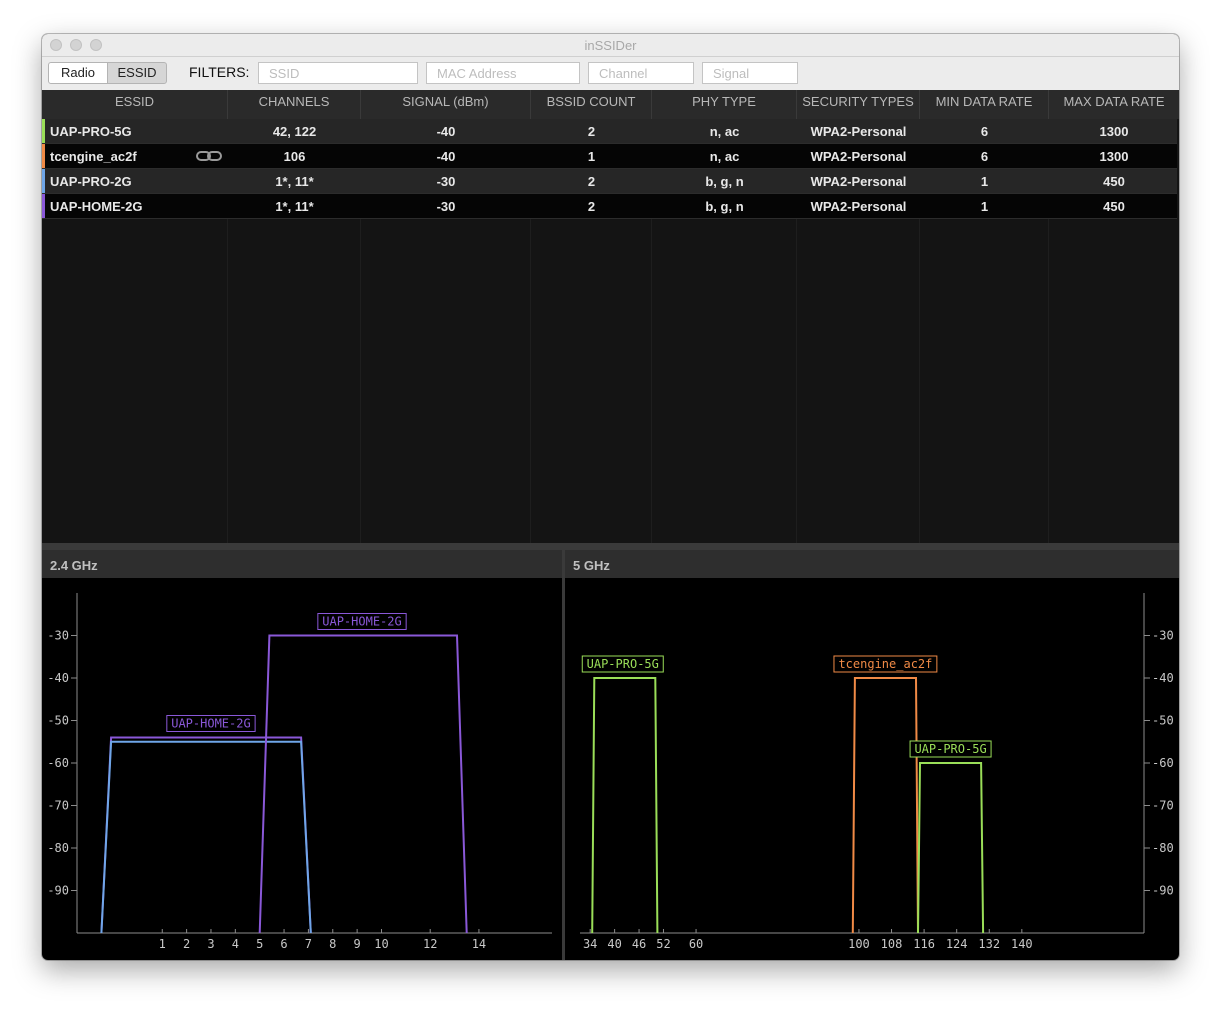 The image size is (1221, 1010). What do you see at coordinates (302, 564) in the screenshot?
I see `panel-title-24ghz: 2.4 GHz` at bounding box center [302, 564].